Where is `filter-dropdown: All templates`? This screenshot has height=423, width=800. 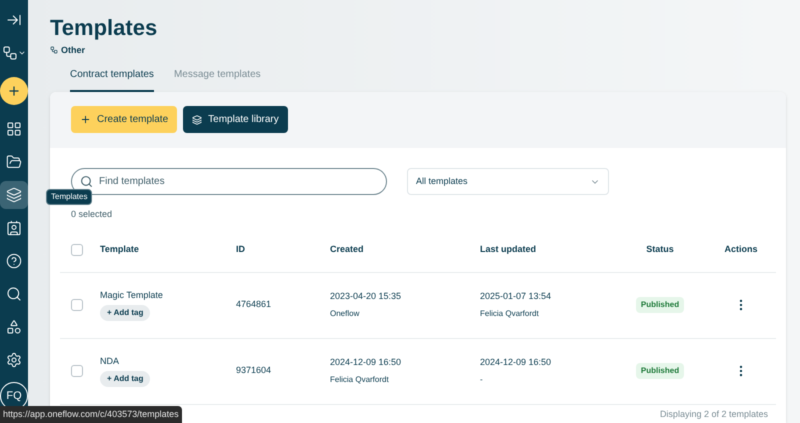
filter-dropdown: All templates is located at coordinates (508, 181).